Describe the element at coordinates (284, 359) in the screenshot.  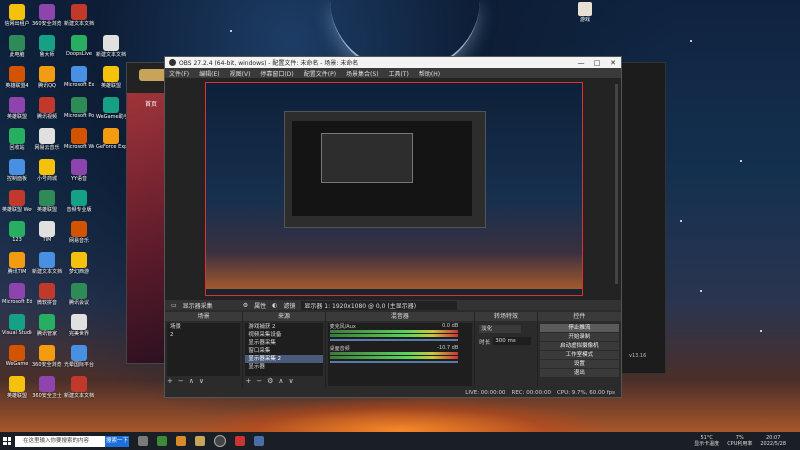
I see `source-item-selected: 显示器采集 2` at that location.